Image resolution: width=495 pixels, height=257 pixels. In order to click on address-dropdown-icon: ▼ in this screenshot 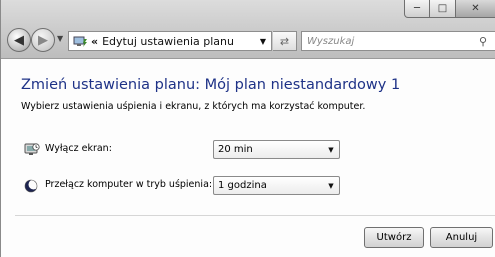, I will do `click(263, 41)`.